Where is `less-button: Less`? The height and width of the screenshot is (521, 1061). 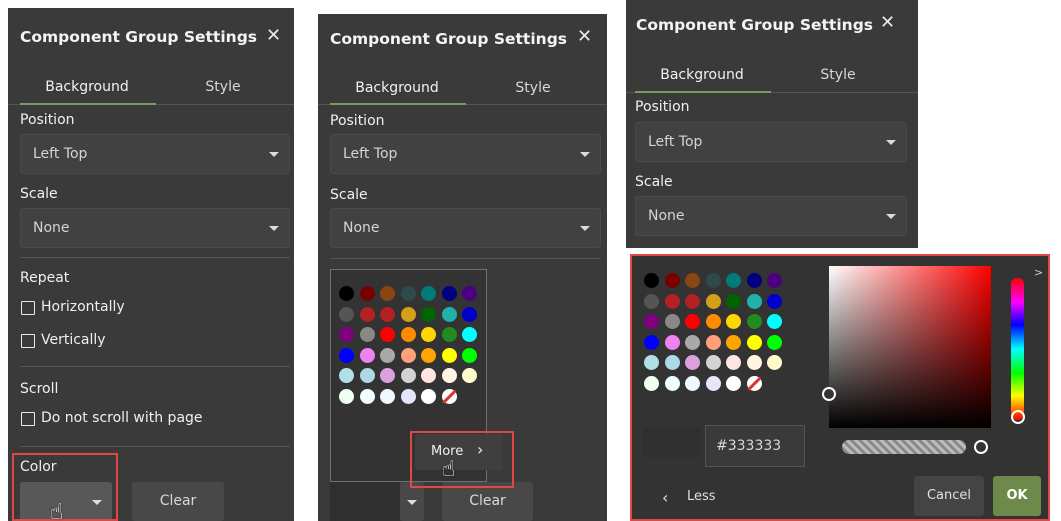
less-button: Less is located at coordinates (701, 496).